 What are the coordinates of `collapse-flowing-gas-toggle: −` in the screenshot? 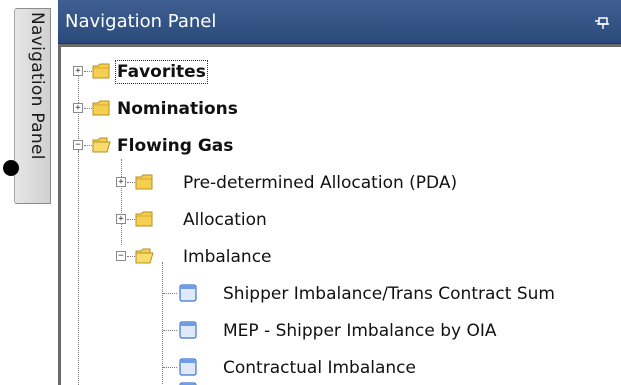 It's located at (78, 145).